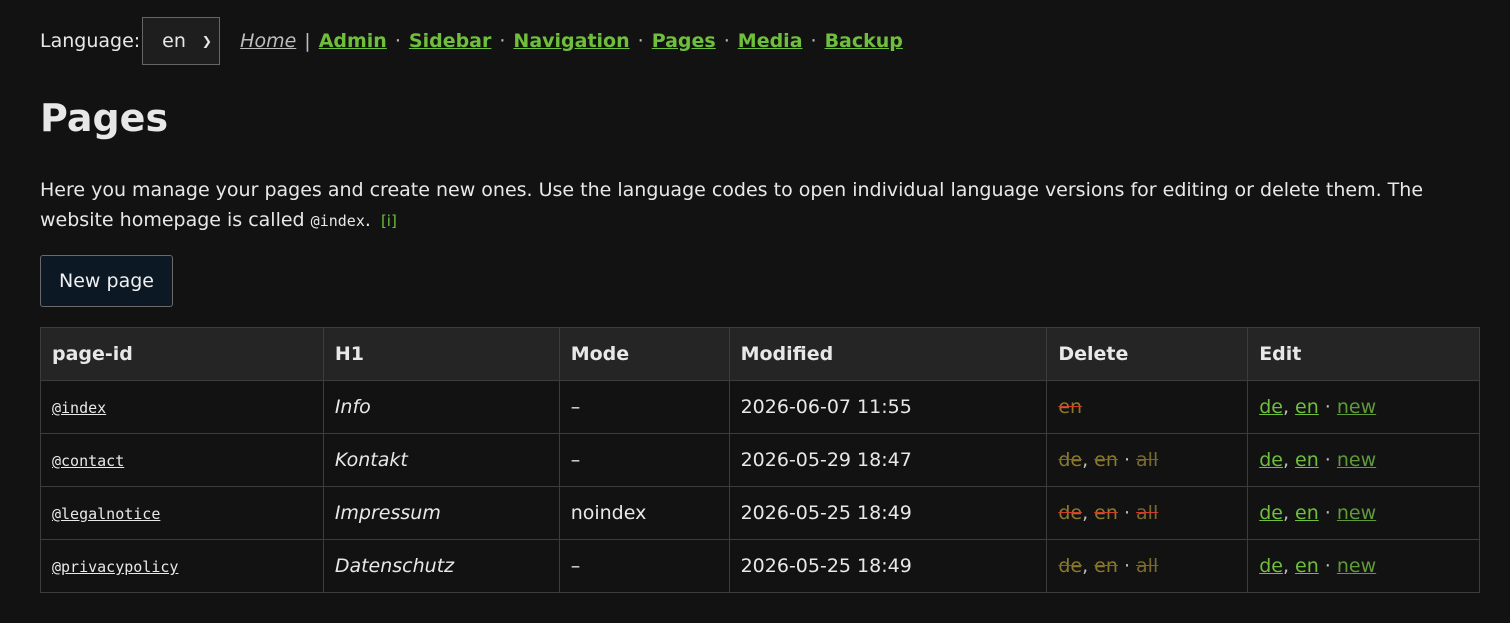 Image resolution: width=1510 pixels, height=623 pixels. I want to click on homepage-code: @index, so click(337, 221).